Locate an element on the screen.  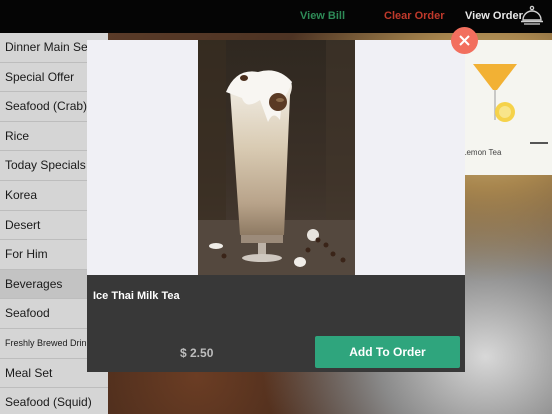
close-modal-button is located at coordinates (464, 40).